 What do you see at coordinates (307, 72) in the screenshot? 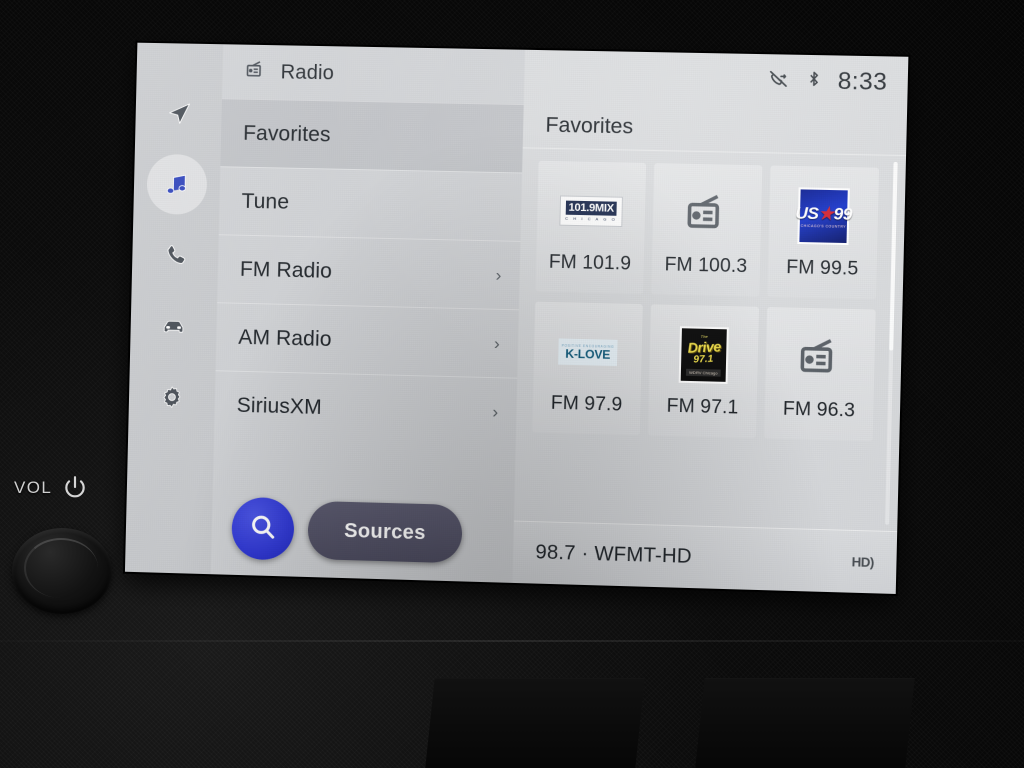
I see `menu-header-title: Radio` at bounding box center [307, 72].